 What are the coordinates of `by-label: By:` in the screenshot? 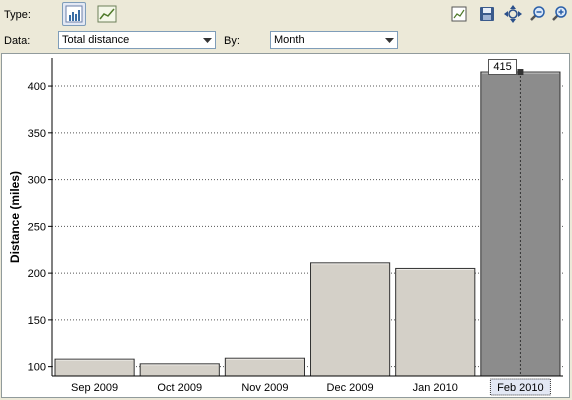 It's located at (232, 41).